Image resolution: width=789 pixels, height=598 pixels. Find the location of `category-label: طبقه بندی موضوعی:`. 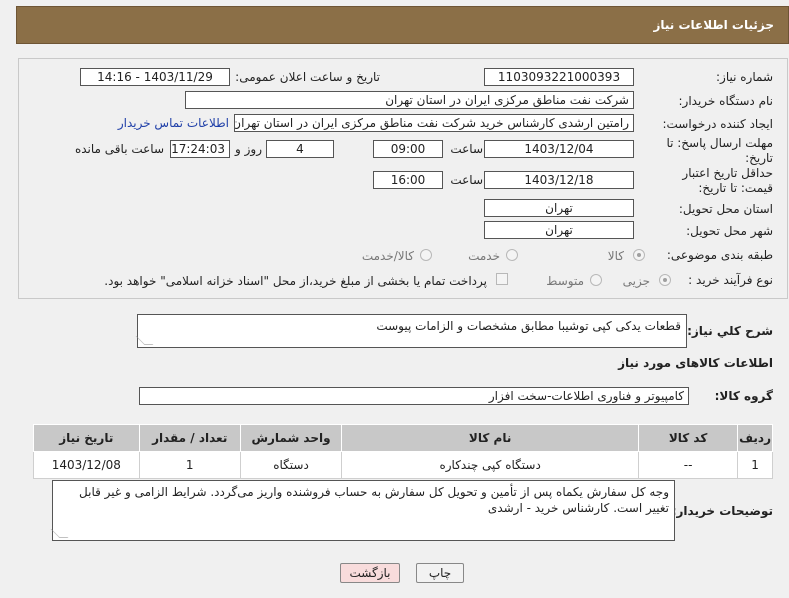

category-label: طبقه بندی موضوعی: is located at coordinates (719, 255).